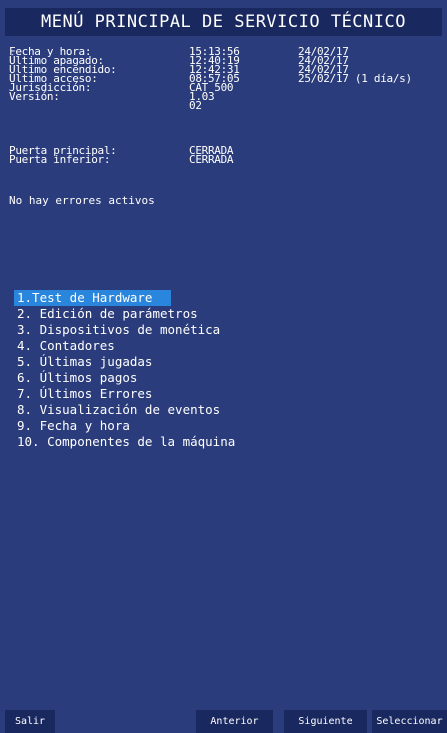  Describe the element at coordinates (92, 298) in the screenshot. I see `menu-item-hardware-test: 1.Test de Hardware` at that location.